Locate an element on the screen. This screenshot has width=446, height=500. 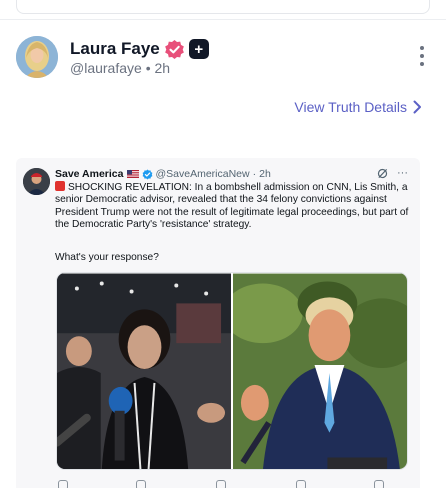
chevron-right-icon is located at coordinates (417, 107).